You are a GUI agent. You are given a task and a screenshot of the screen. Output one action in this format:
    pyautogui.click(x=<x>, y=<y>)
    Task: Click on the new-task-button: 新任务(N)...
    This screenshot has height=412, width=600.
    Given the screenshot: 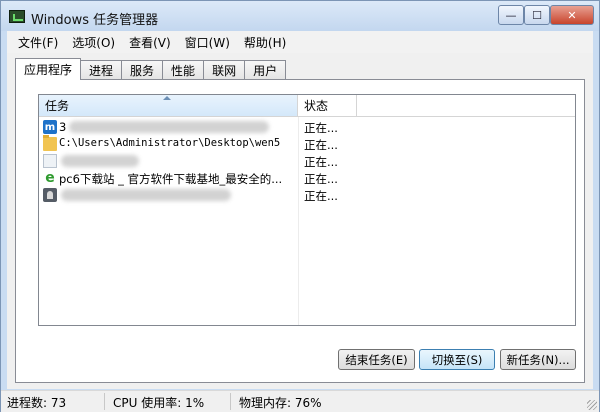 What is the action you would take?
    pyautogui.click(x=538, y=359)
    